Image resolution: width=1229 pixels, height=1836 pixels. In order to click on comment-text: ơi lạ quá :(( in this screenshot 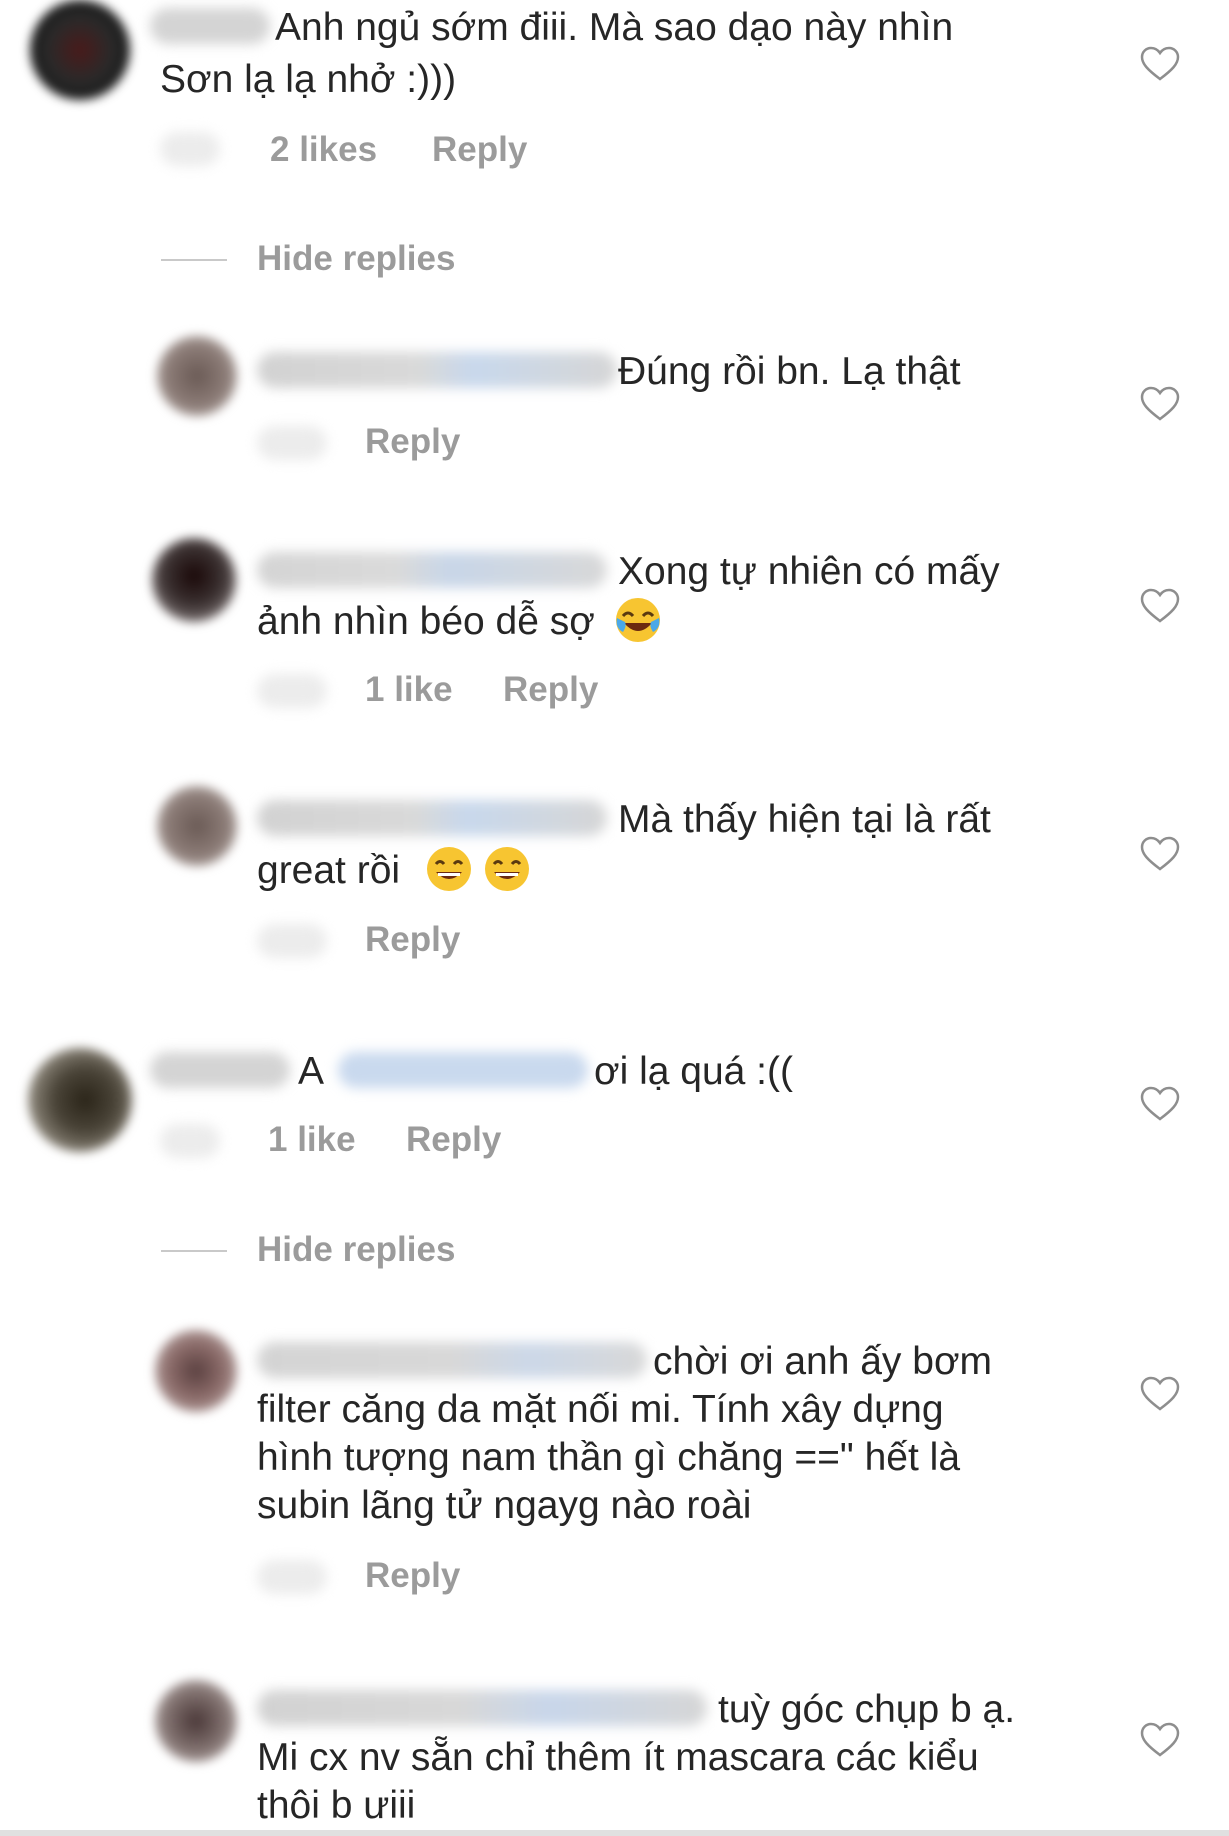, I will do `click(693, 1071)`.